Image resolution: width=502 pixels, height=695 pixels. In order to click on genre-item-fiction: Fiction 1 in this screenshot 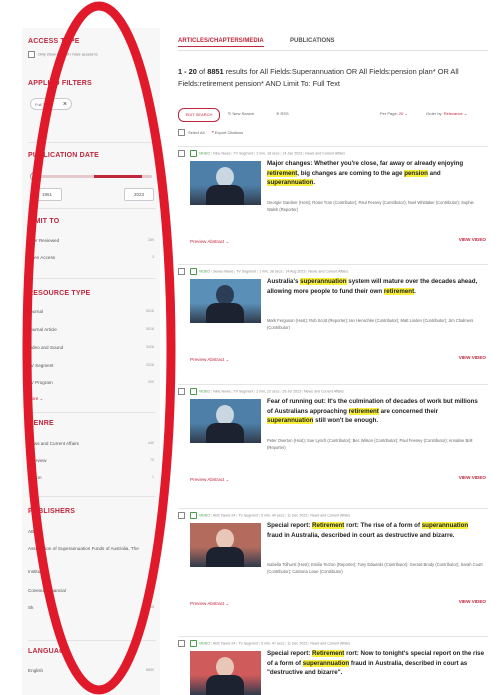, I will do `click(92, 480)`.